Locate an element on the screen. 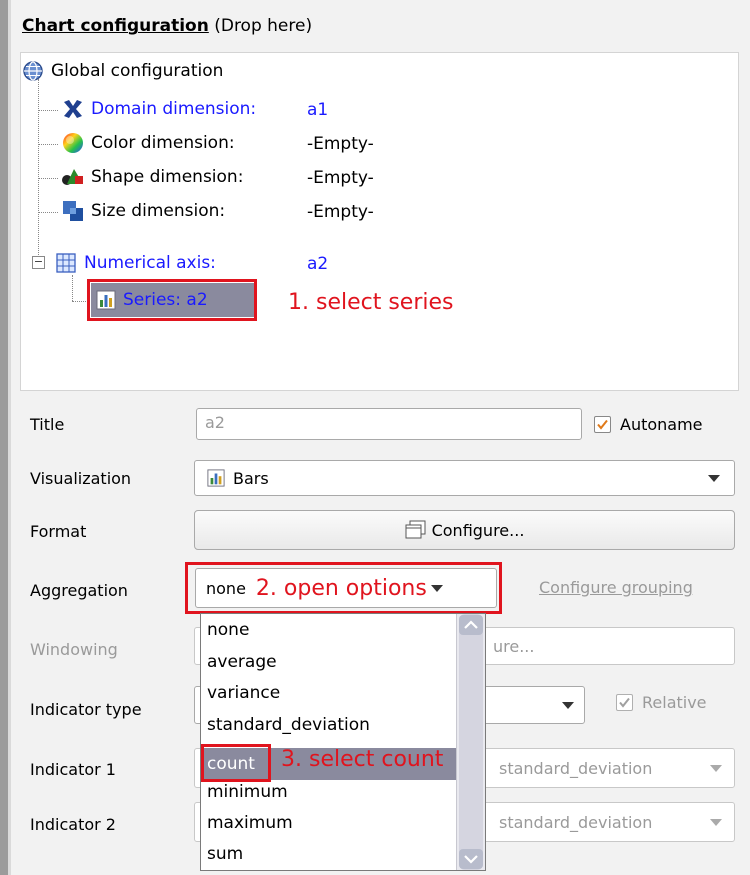  grid-axis-icon is located at coordinates (66, 263).